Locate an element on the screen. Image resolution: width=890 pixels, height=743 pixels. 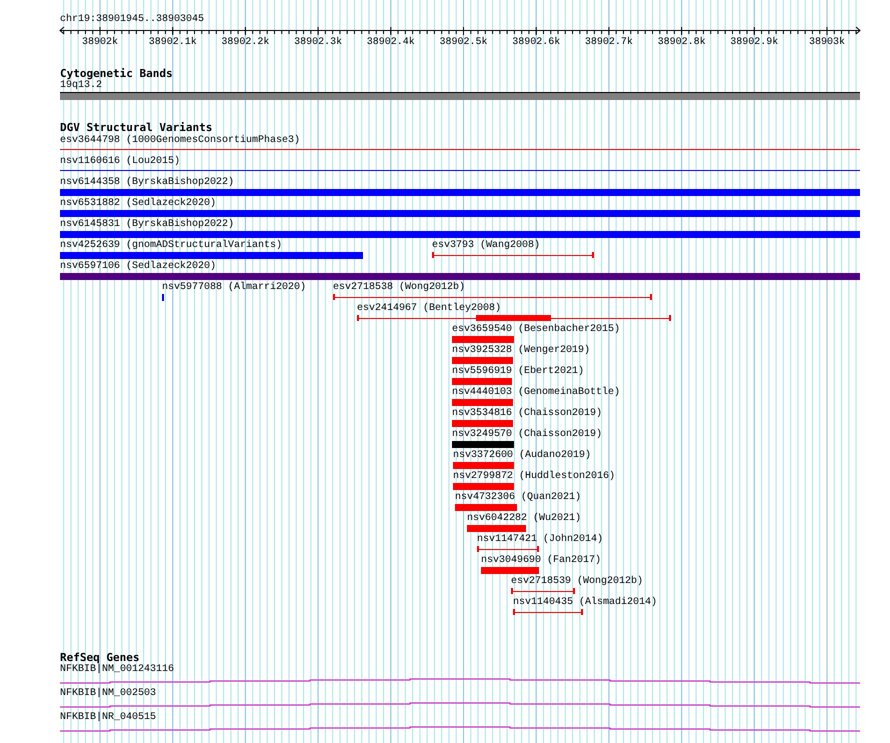
variant-label: nsv1160616 (Lou2015) is located at coordinates (120, 162).